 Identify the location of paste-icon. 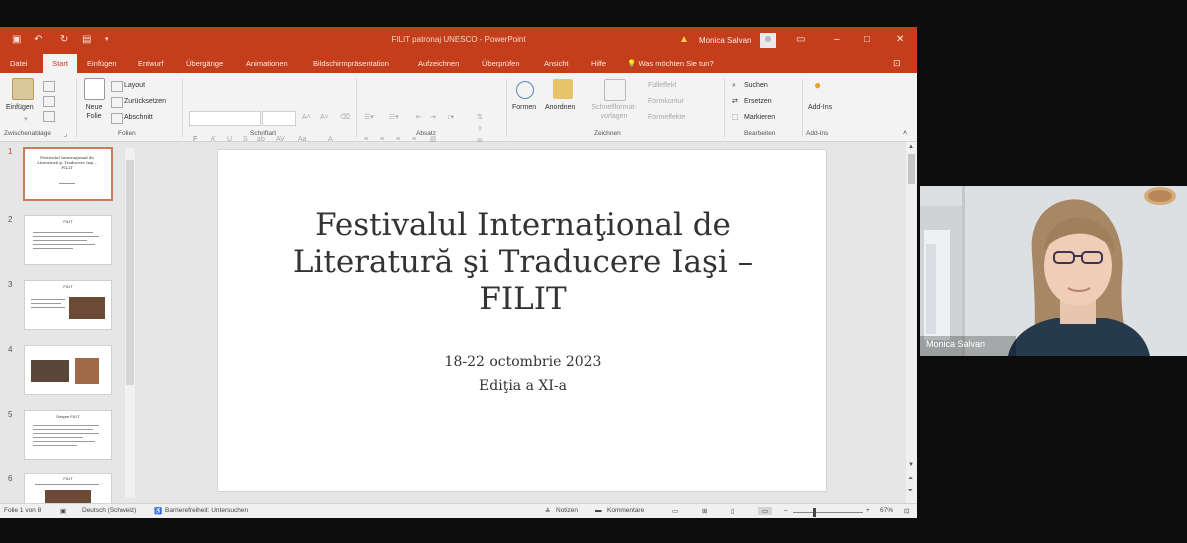
(23, 89).